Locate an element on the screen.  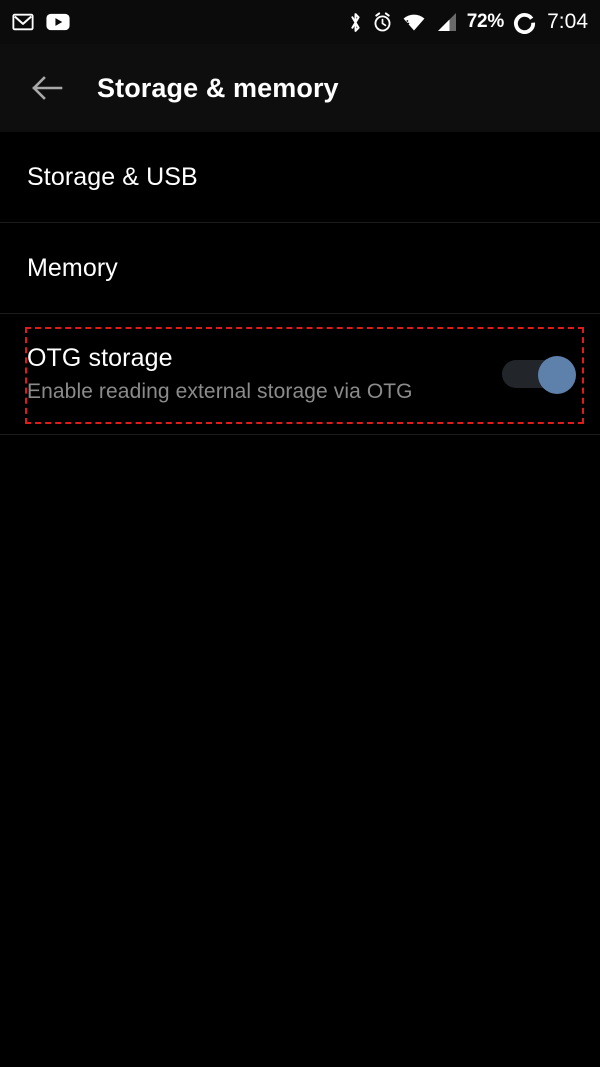
row-title: Memory is located at coordinates (72, 267).